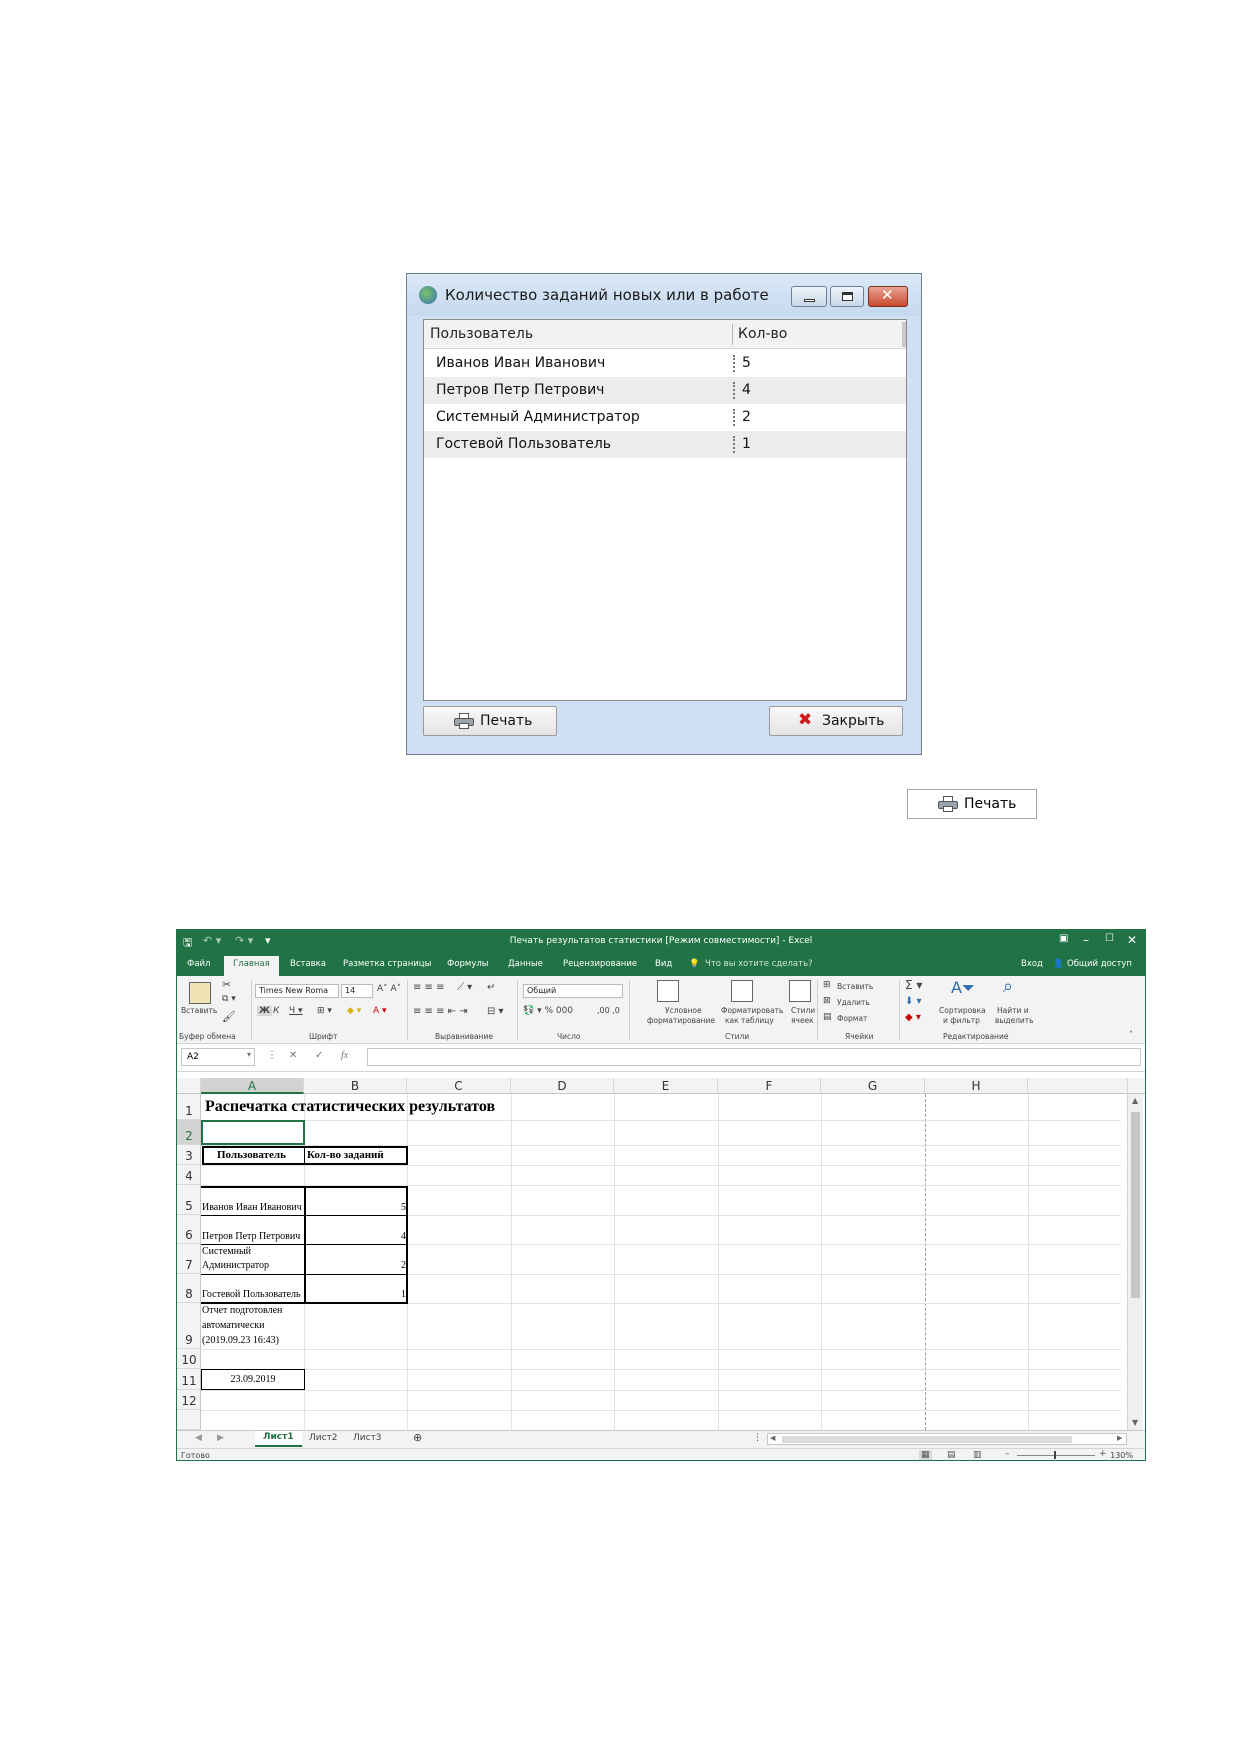 The width and height of the screenshot is (1239, 1752). What do you see at coordinates (666, 1086) in the screenshot?
I see `column-header: E` at bounding box center [666, 1086].